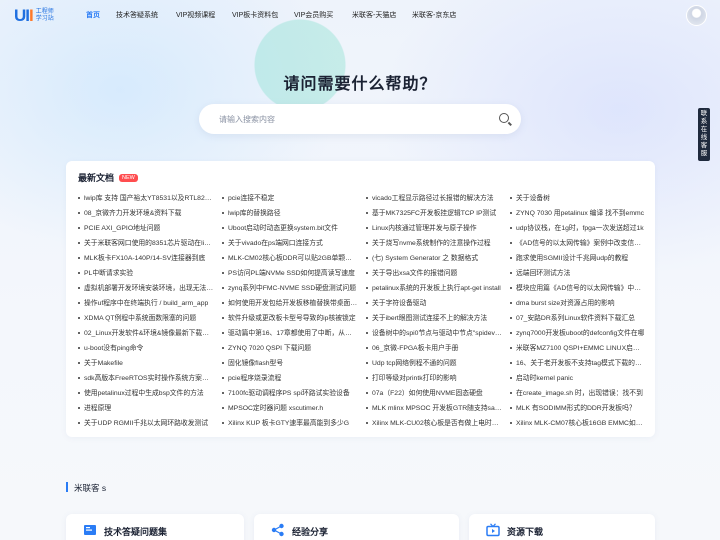 The image size is (720, 540). I want to click on section-accent-bar, so click(67, 487).